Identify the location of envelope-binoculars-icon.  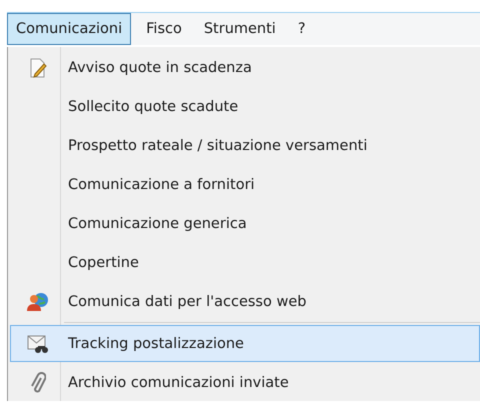
(37, 344).